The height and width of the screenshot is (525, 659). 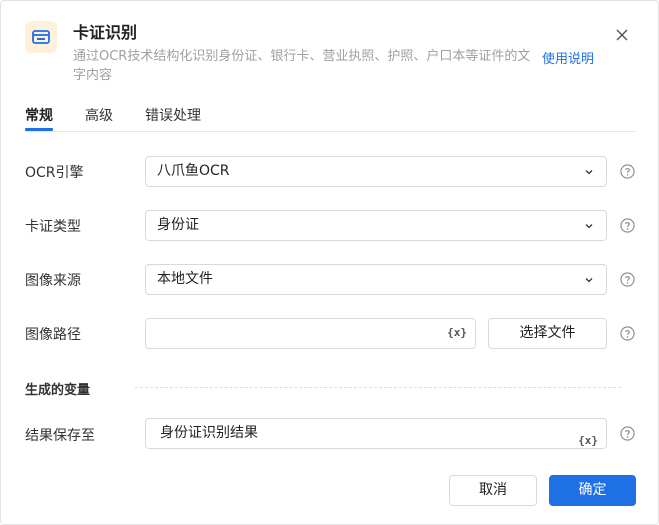 I want to click on close-button, so click(x=622, y=35).